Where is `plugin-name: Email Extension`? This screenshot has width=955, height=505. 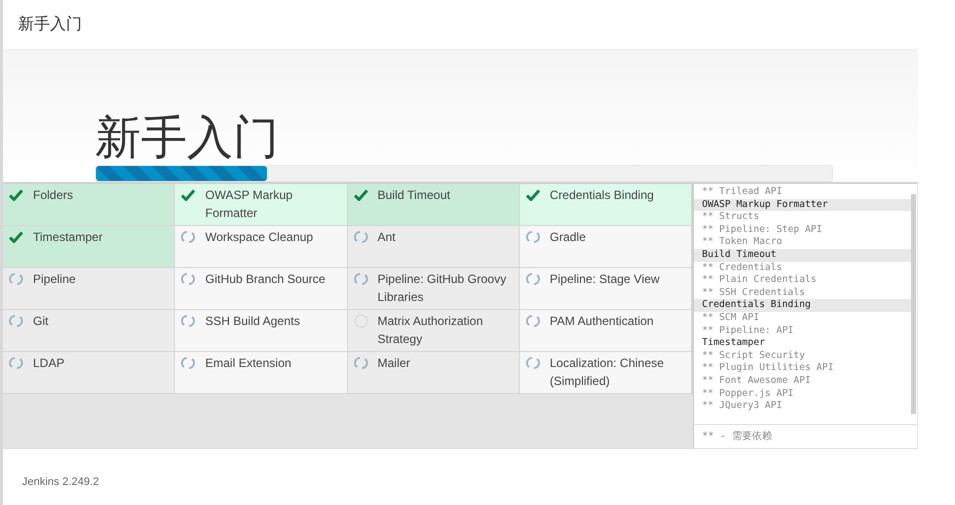
plugin-name: Email Extension is located at coordinates (248, 363).